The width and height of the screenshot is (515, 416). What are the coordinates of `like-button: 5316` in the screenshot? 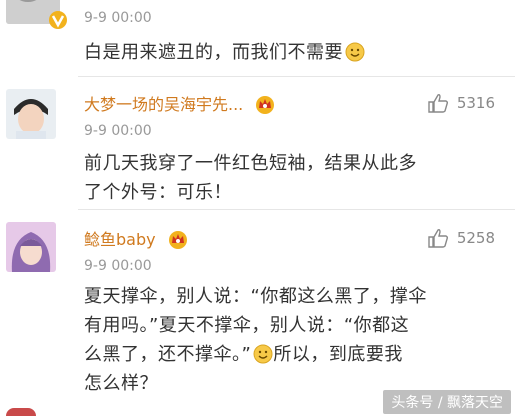 It's located at (461, 103).